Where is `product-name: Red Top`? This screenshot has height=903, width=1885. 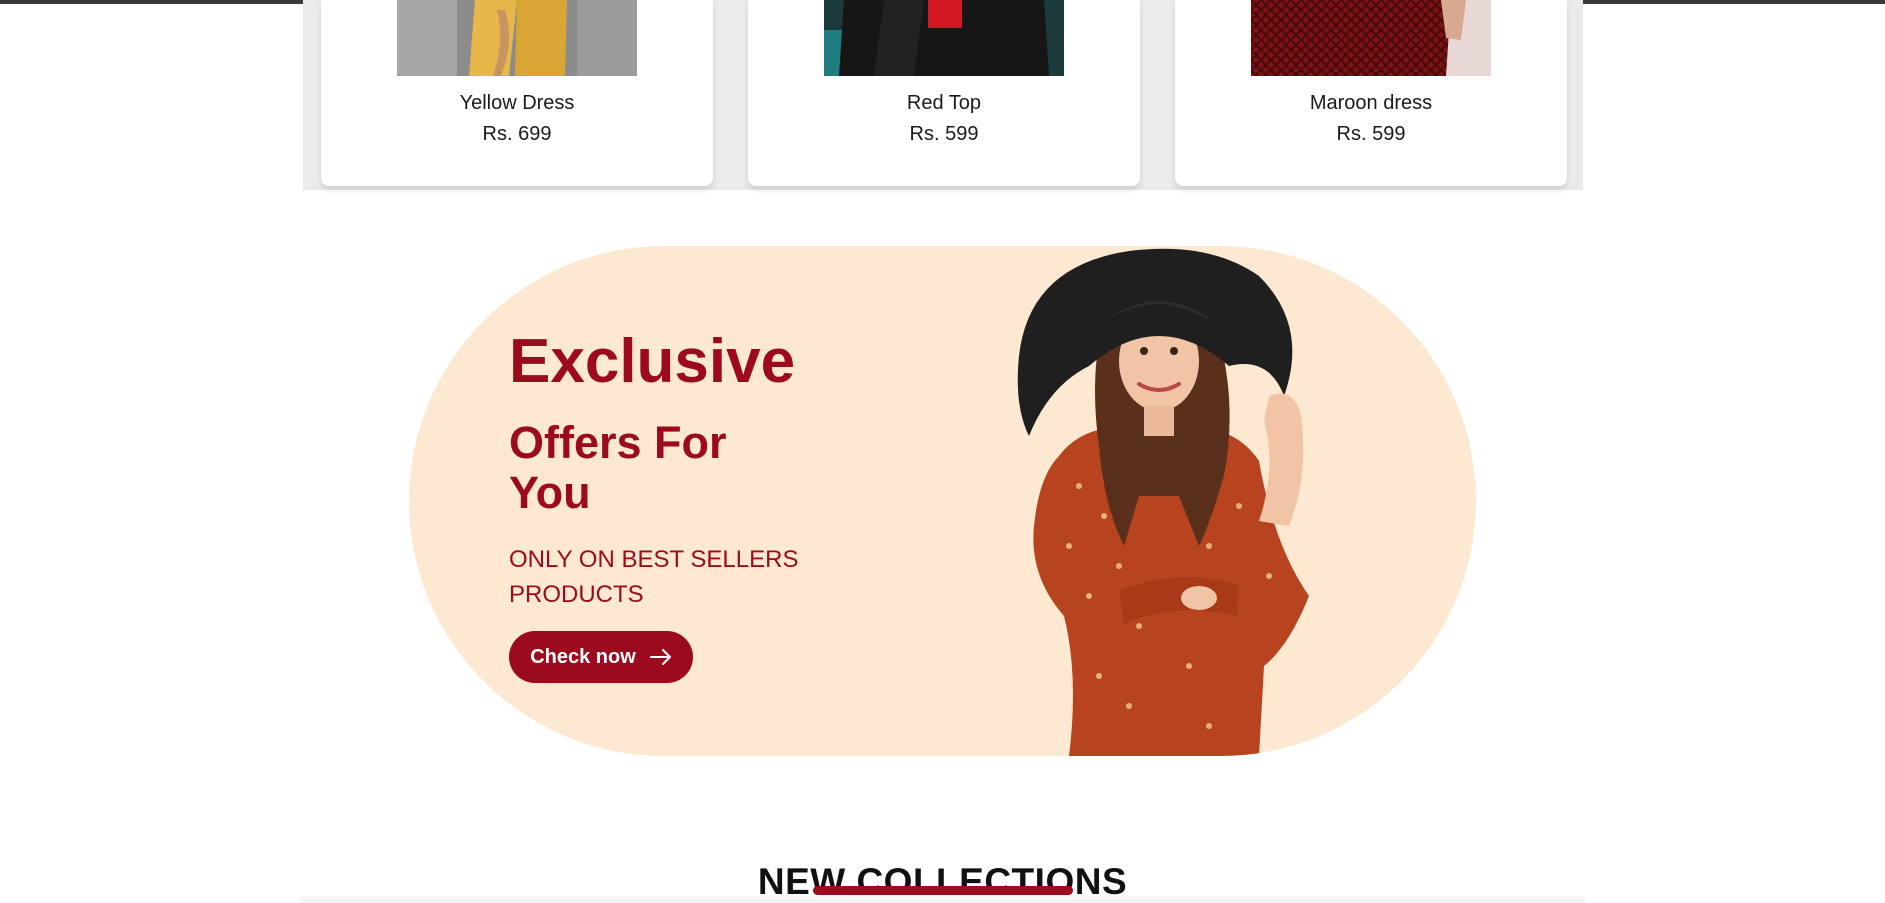
product-name: Red Top is located at coordinates (944, 103).